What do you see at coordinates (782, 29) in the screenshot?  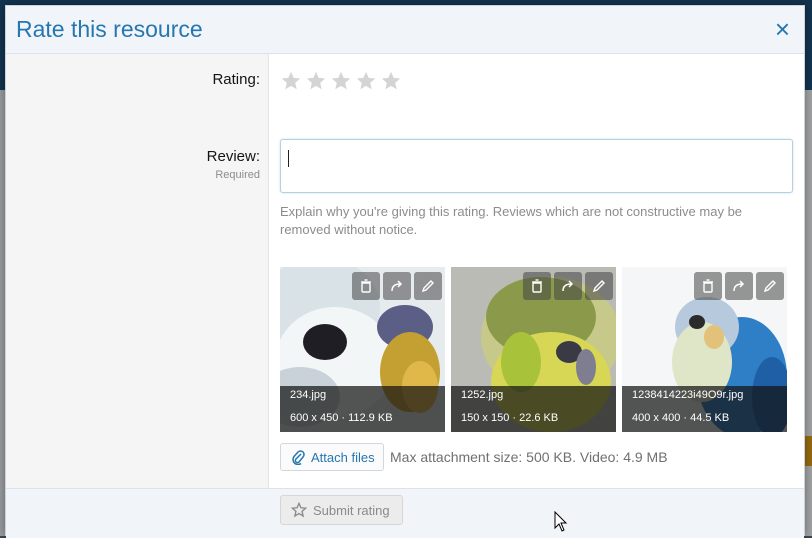 I see `close-icon: ×` at bounding box center [782, 29].